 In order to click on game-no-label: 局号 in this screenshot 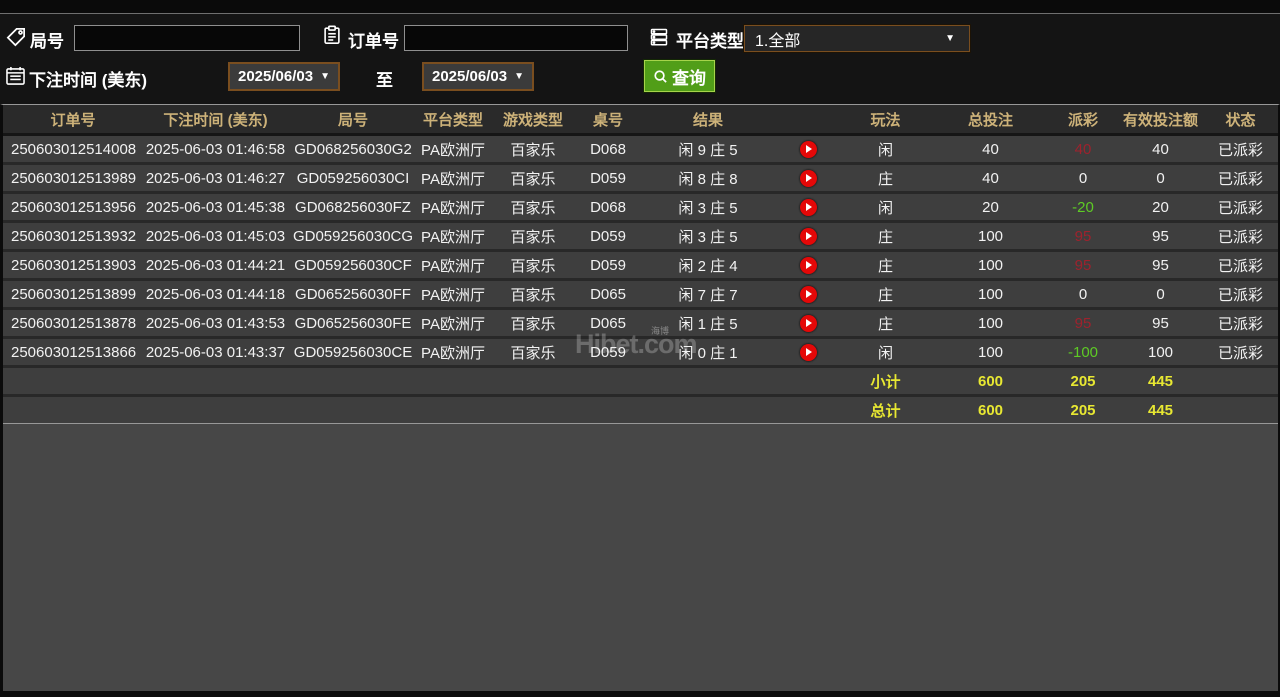, I will do `click(47, 41)`.